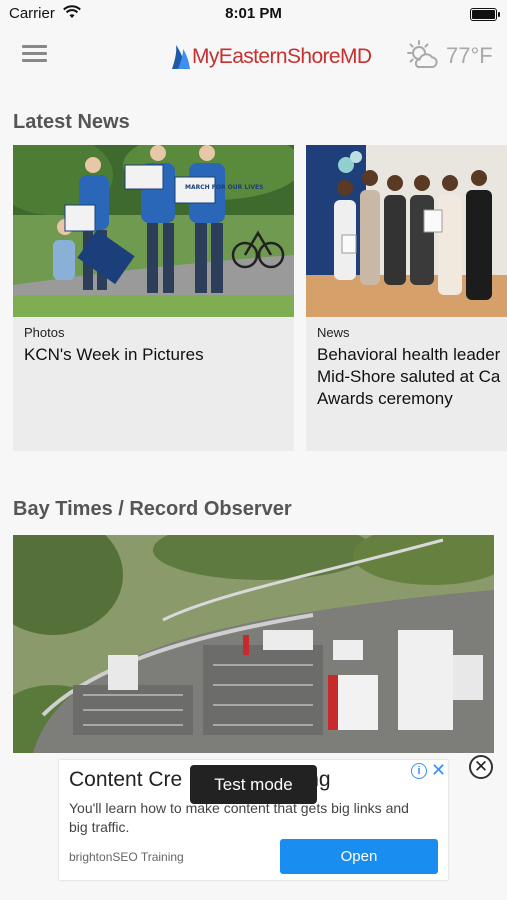 The height and width of the screenshot is (900, 507). I want to click on status-time: 8:01 PM, so click(253, 13).